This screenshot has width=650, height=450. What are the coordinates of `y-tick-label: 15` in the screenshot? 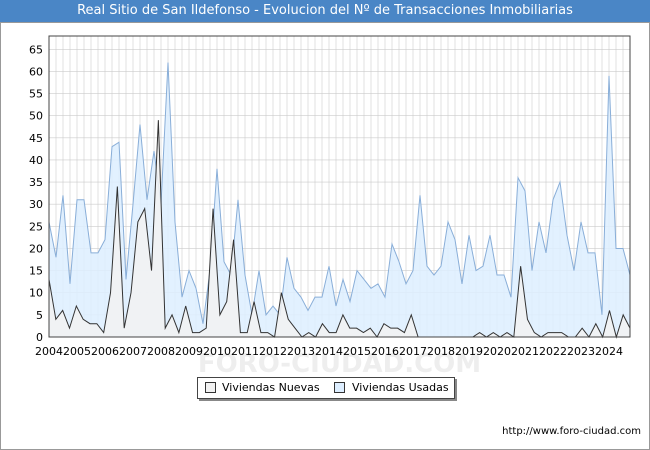 It's located at (36, 271).